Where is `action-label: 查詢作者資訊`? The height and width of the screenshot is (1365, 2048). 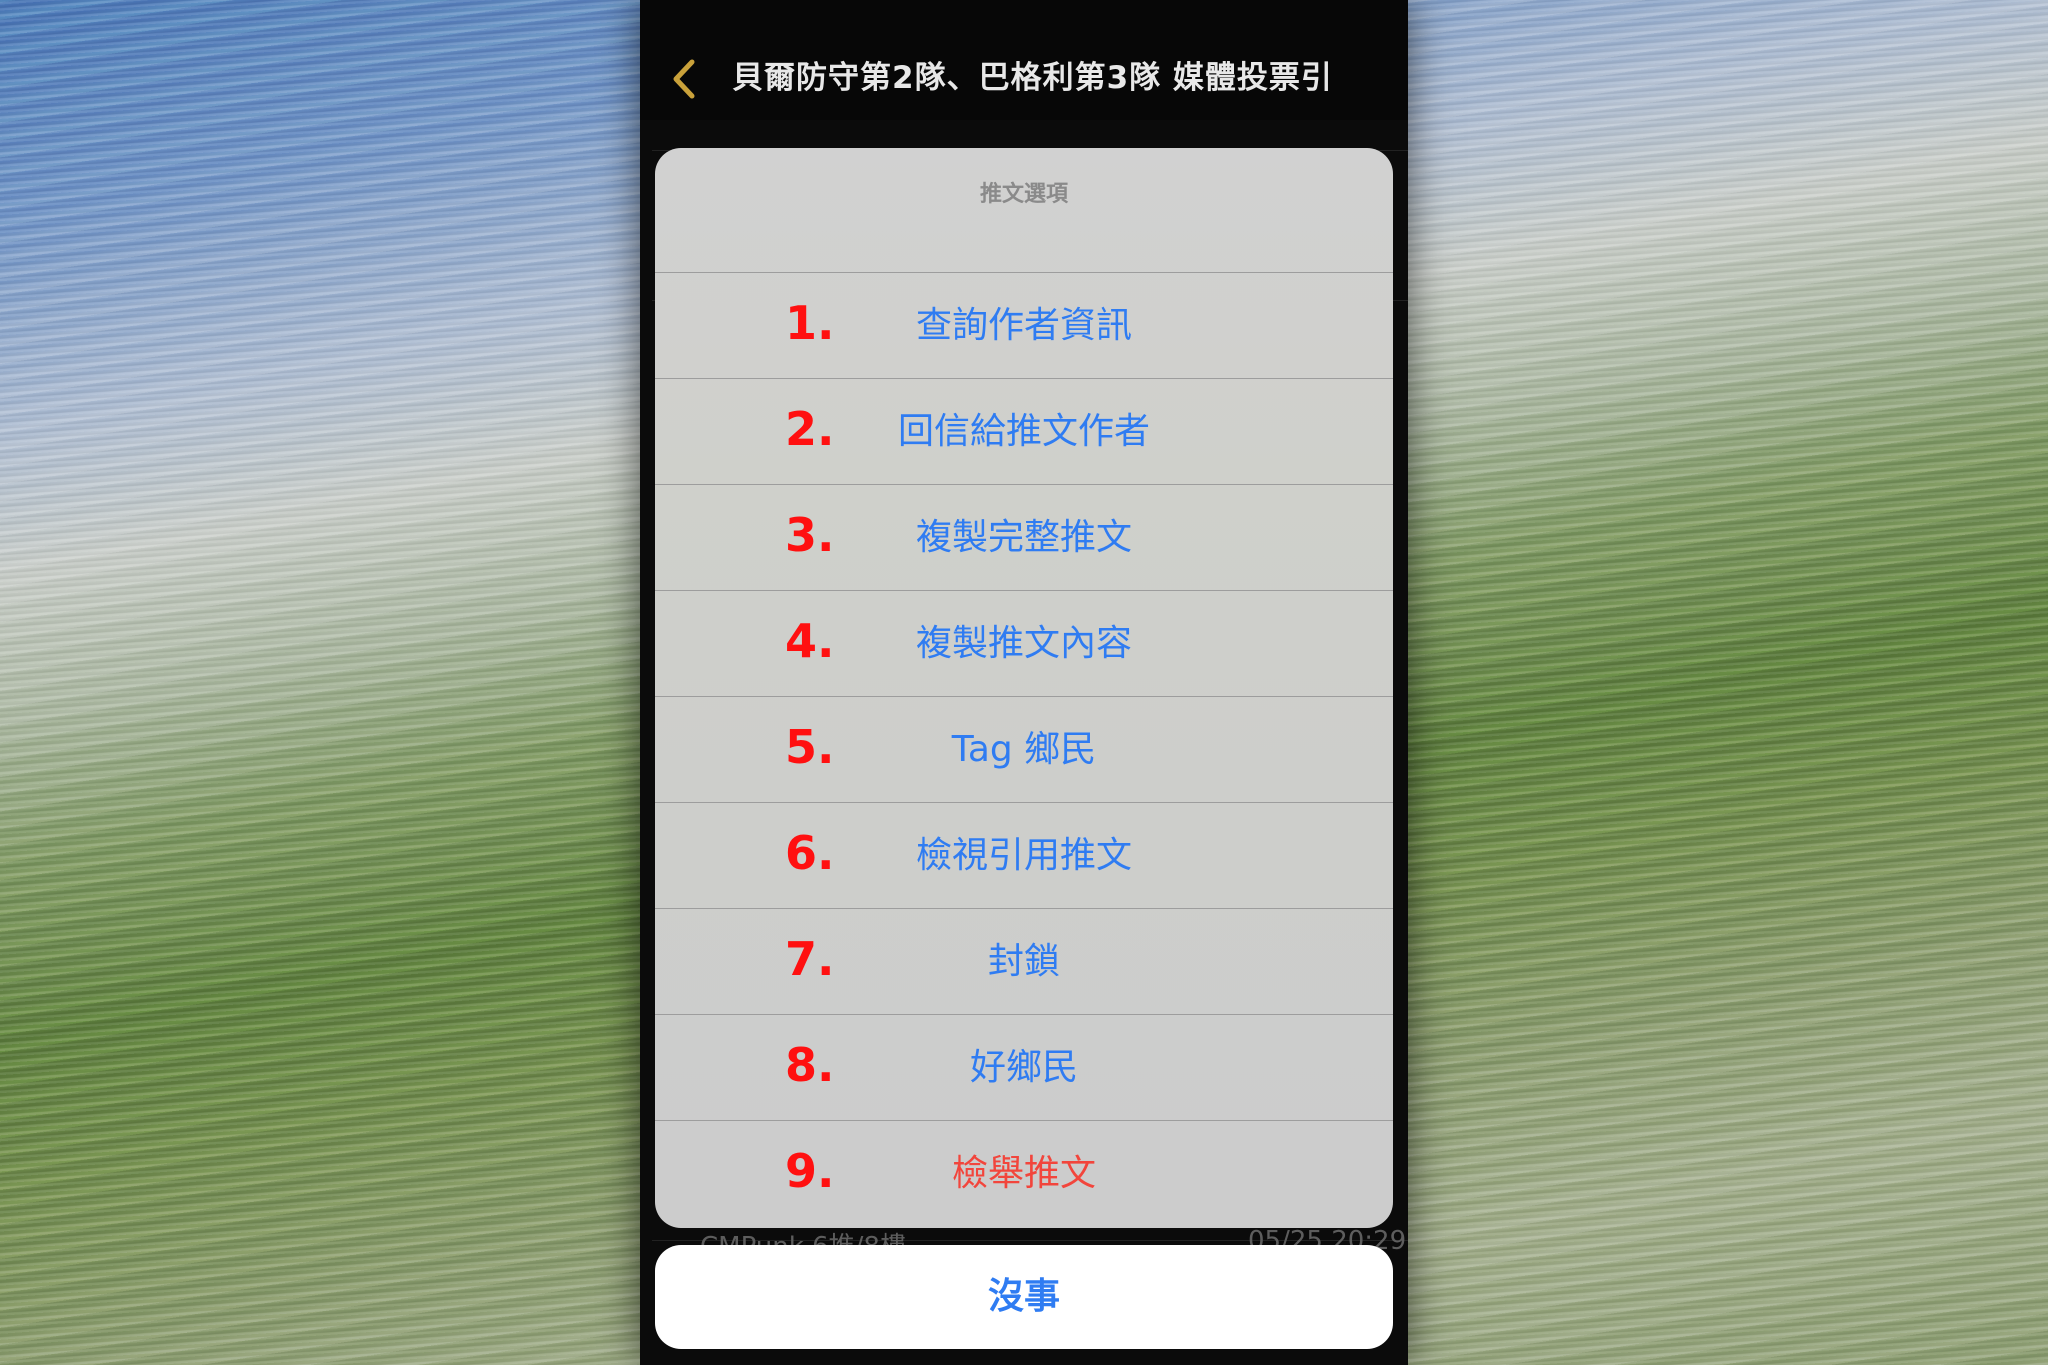
action-label: 查詢作者資訊 is located at coordinates (1023, 325).